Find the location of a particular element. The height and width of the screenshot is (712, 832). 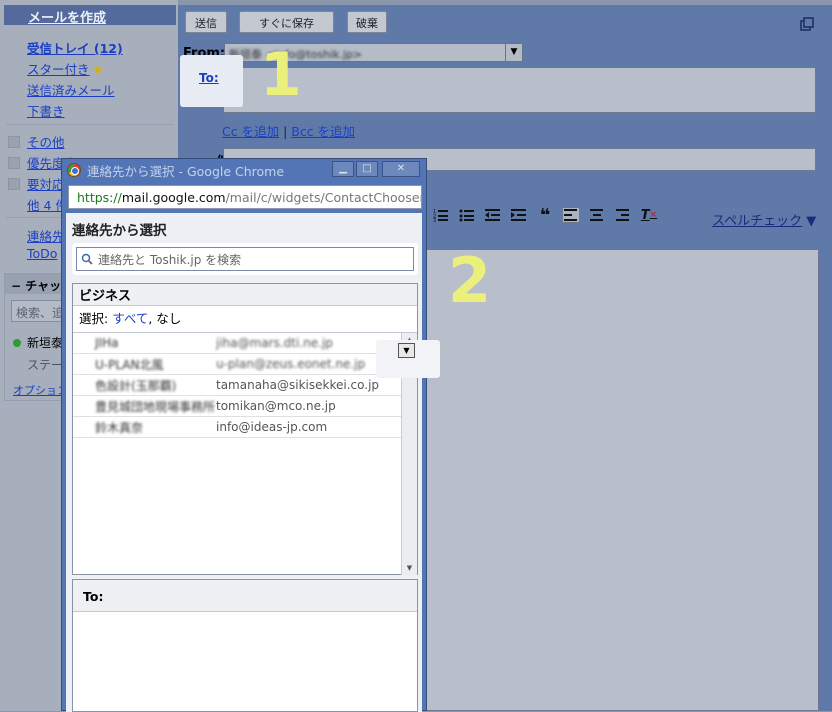

contact-email-text: jiha@mars.dti.ne.jp is located at coordinates (274, 343).